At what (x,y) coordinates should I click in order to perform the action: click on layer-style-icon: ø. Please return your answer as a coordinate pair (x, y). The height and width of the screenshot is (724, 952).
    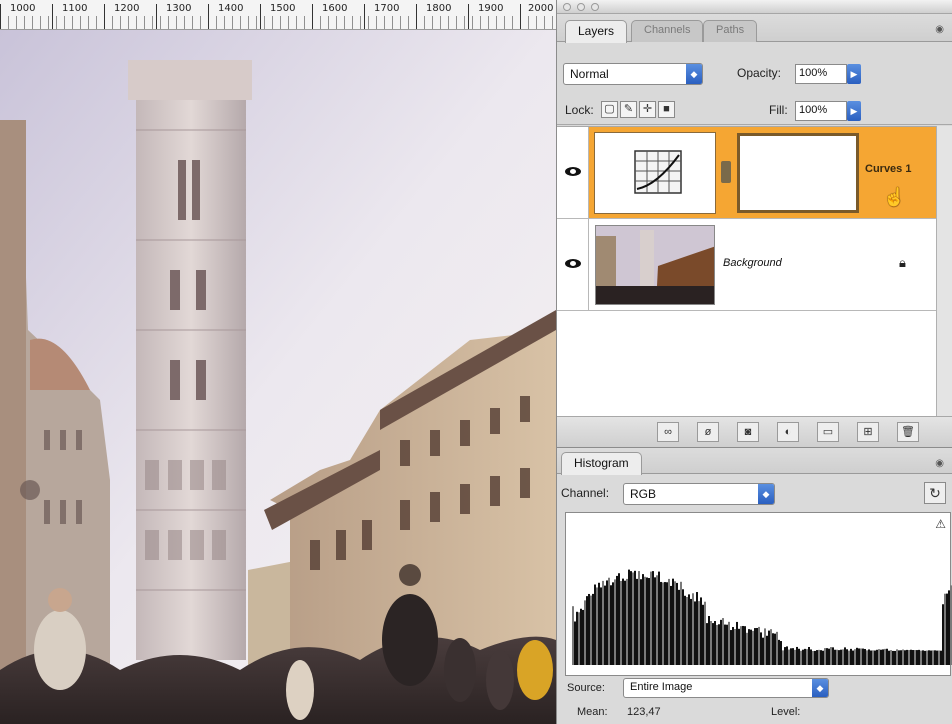
    Looking at the image, I should click on (708, 432).